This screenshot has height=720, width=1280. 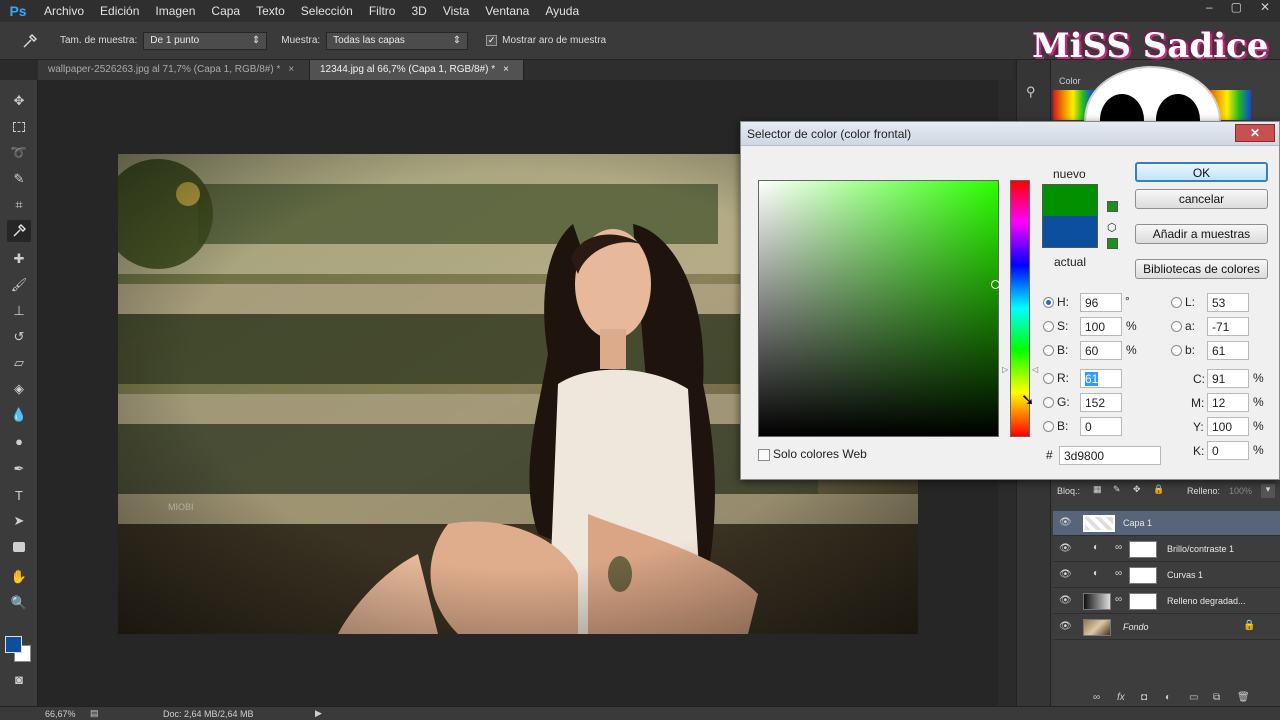 I want to click on menu-3d: 3D, so click(x=418, y=11).